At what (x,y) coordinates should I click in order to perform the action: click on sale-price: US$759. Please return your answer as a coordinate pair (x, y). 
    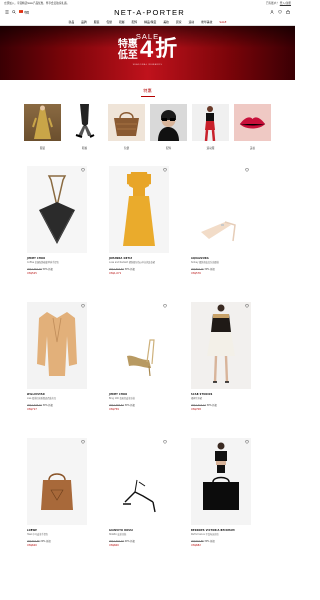
    Looking at the image, I should click on (114, 409).